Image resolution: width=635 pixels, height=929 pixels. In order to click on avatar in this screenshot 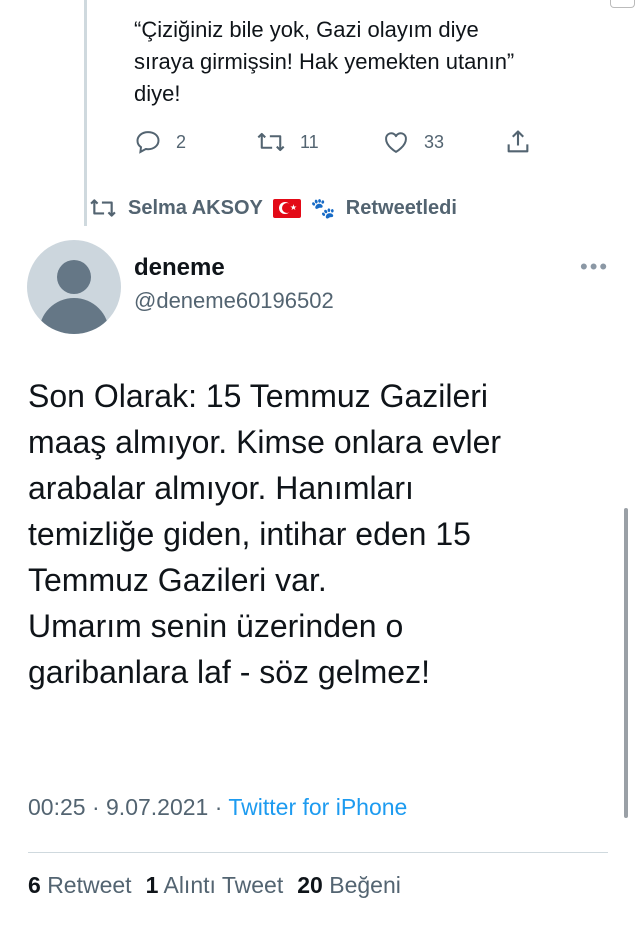, I will do `click(74, 287)`.